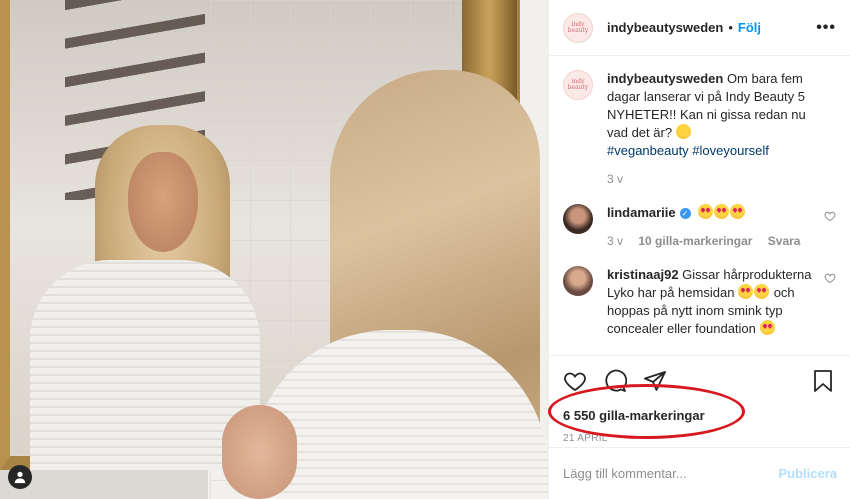 The height and width of the screenshot is (499, 850). I want to click on comment-time: 3 v, so click(615, 241).